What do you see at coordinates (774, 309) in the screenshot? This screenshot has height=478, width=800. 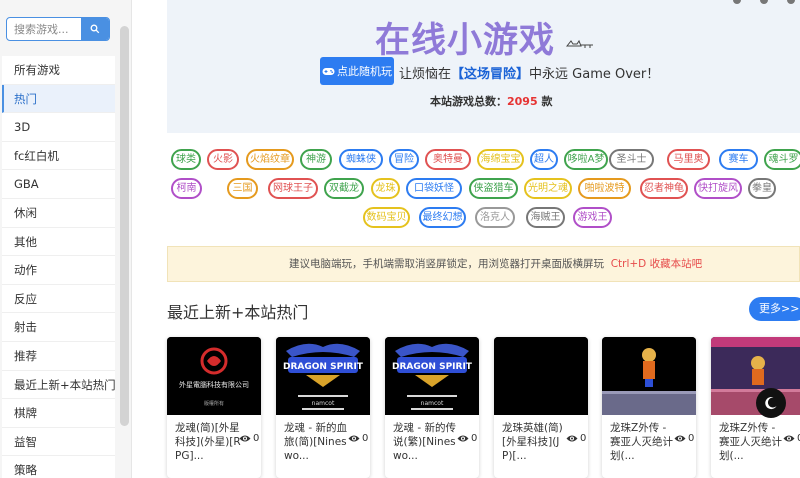 I see `more-button: 更多>>` at bounding box center [774, 309].